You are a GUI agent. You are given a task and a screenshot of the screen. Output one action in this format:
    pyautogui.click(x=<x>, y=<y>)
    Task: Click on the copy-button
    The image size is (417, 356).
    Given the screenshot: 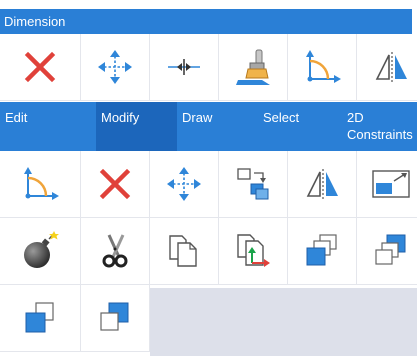 What is the action you would take?
    pyautogui.click(x=184, y=251)
    